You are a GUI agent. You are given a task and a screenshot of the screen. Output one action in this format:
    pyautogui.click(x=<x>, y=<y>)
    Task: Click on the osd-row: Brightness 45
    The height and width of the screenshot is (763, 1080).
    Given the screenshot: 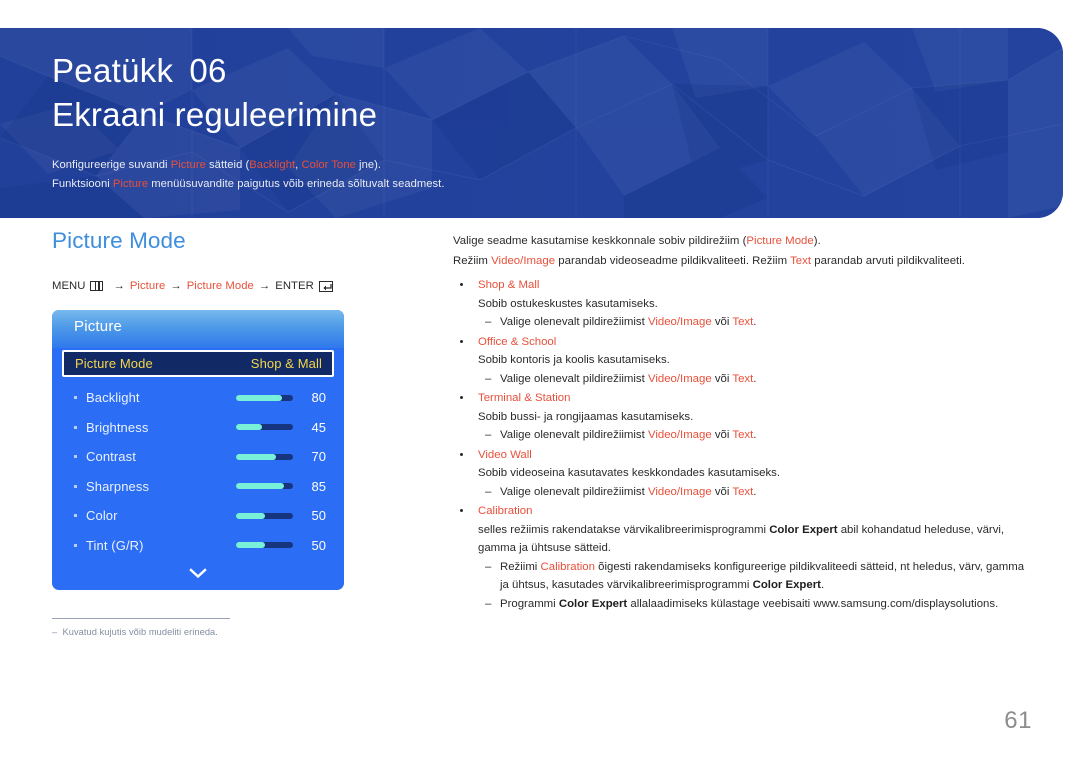 What is the action you would take?
    pyautogui.click(x=198, y=428)
    